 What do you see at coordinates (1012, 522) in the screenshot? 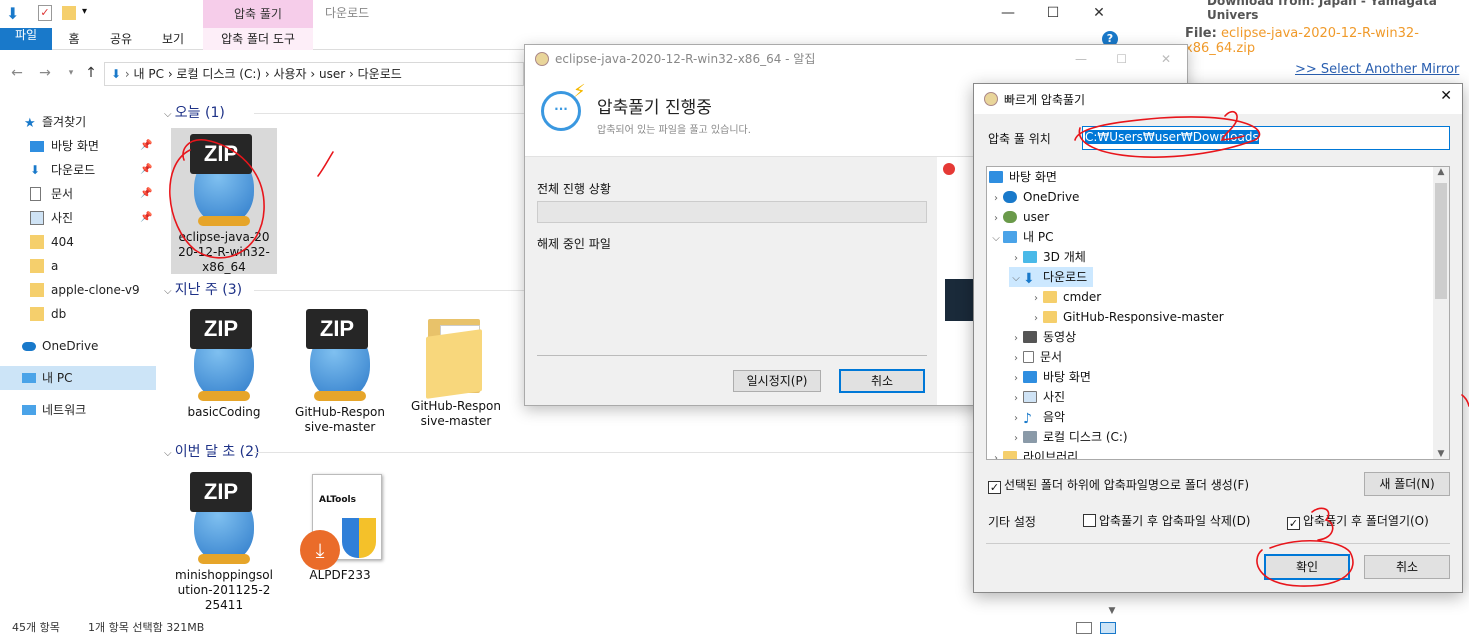
I see `other-settings-label: 기타 설정` at bounding box center [1012, 522].